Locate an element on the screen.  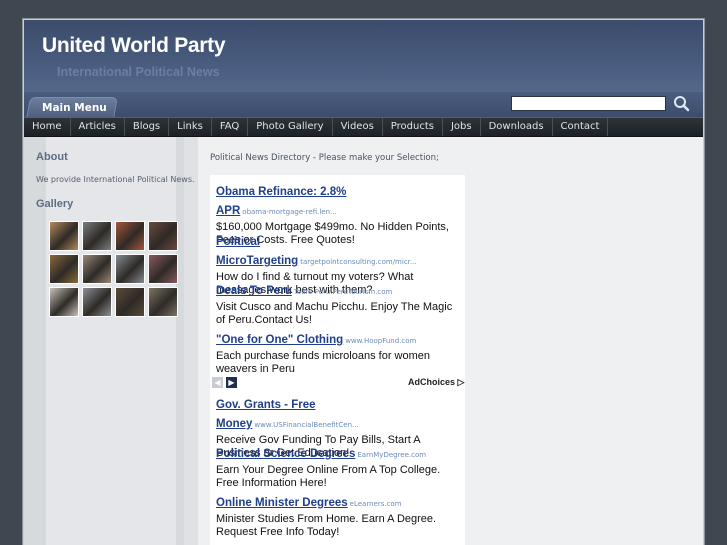
nav-item-contact: Contact is located at coordinates (581, 127).